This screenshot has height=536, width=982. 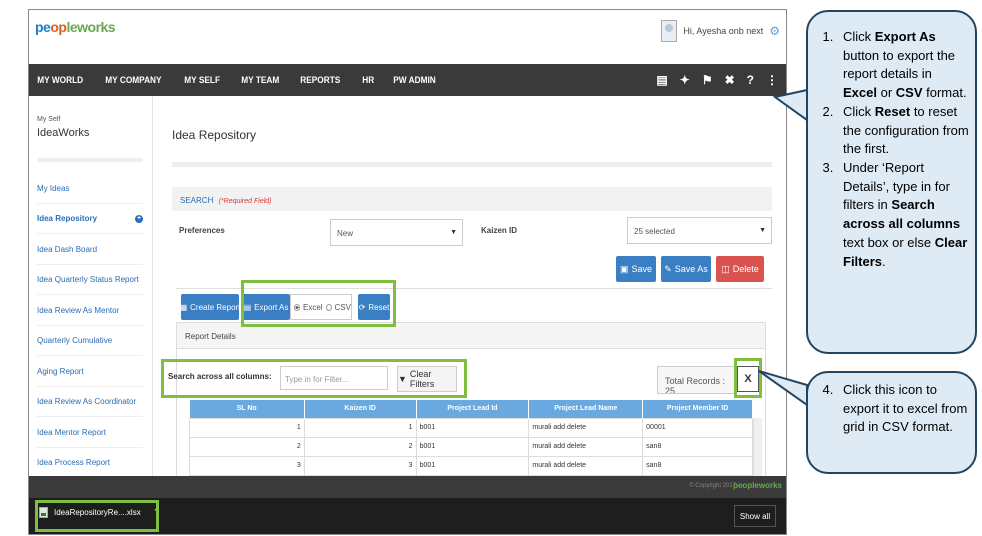 What do you see at coordinates (314, 378) in the screenshot?
I see `highlight-search-filters` at bounding box center [314, 378].